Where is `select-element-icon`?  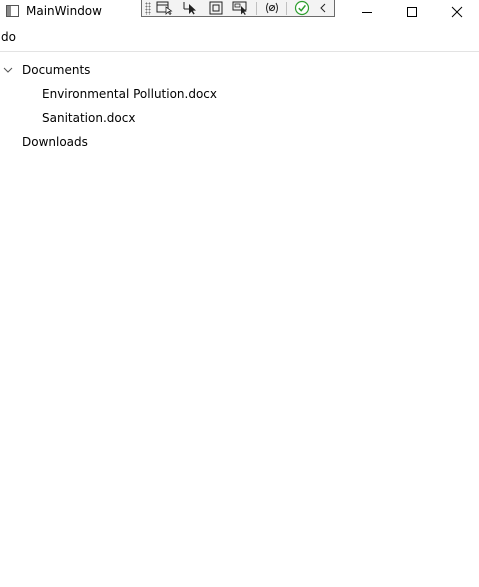 select-element-icon is located at coordinates (164, 8).